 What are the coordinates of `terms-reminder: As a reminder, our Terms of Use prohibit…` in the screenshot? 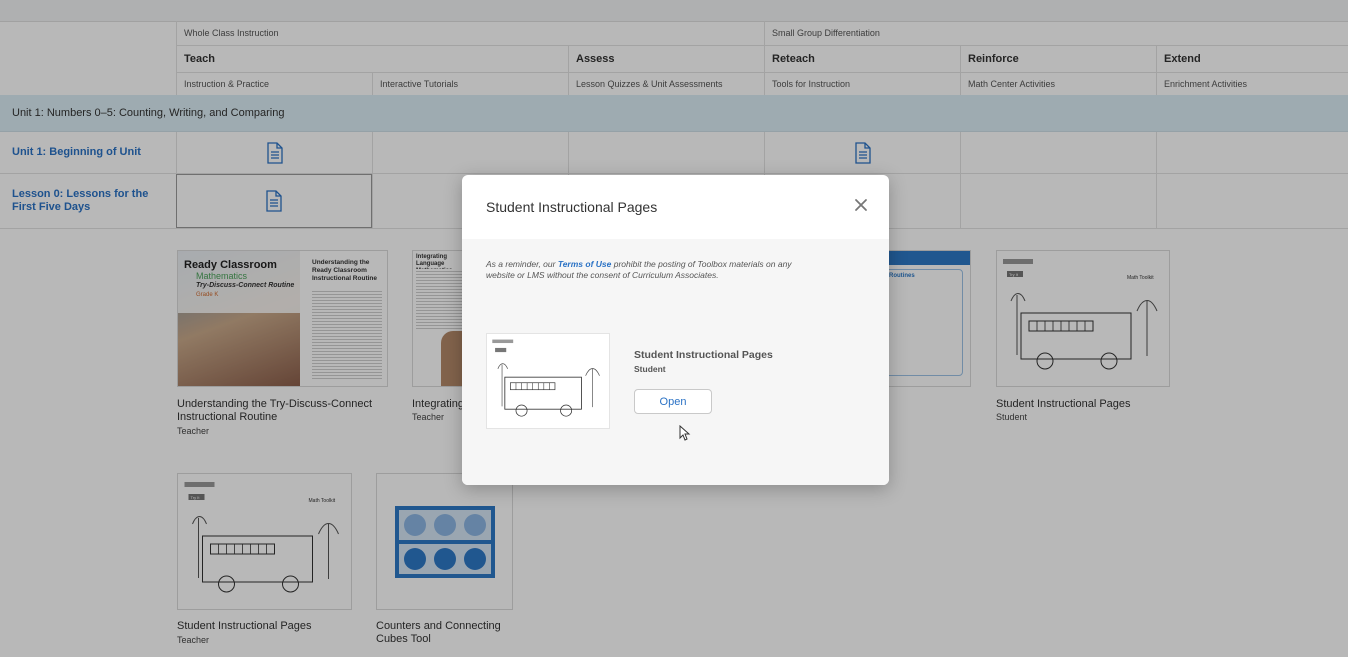 It's located at (639, 269).